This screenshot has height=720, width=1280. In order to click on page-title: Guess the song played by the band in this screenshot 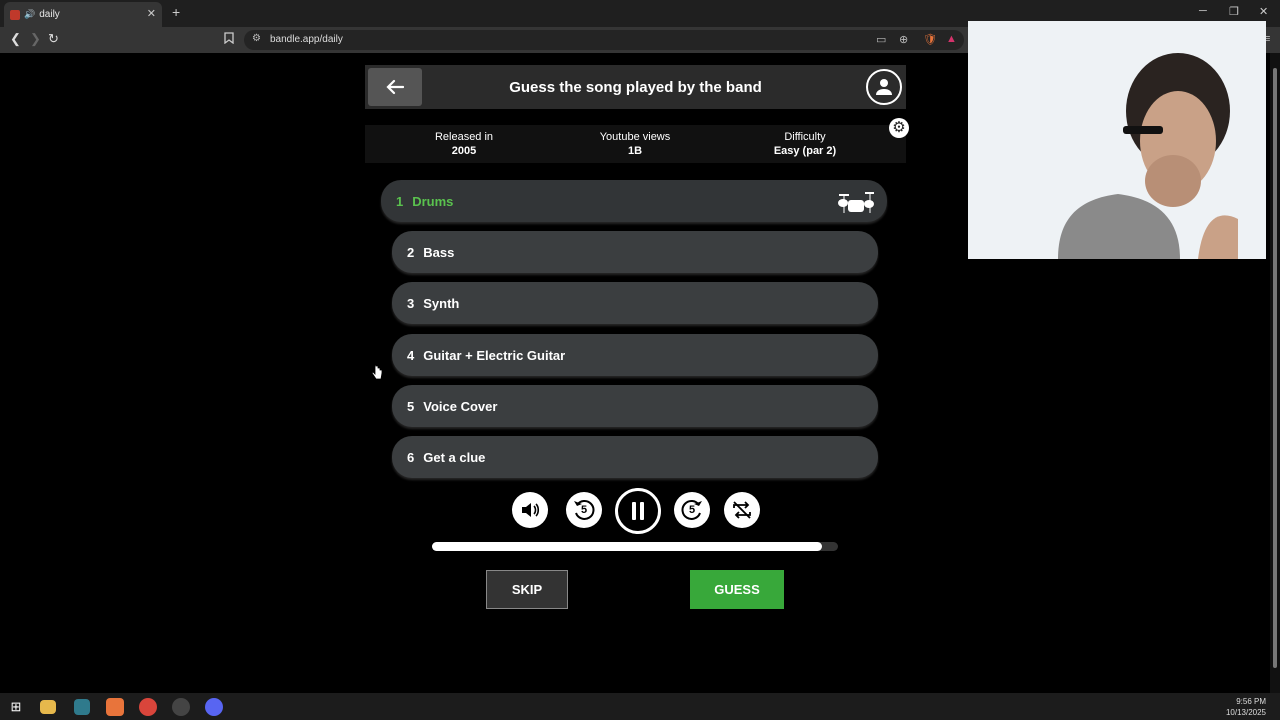, I will do `click(635, 87)`.